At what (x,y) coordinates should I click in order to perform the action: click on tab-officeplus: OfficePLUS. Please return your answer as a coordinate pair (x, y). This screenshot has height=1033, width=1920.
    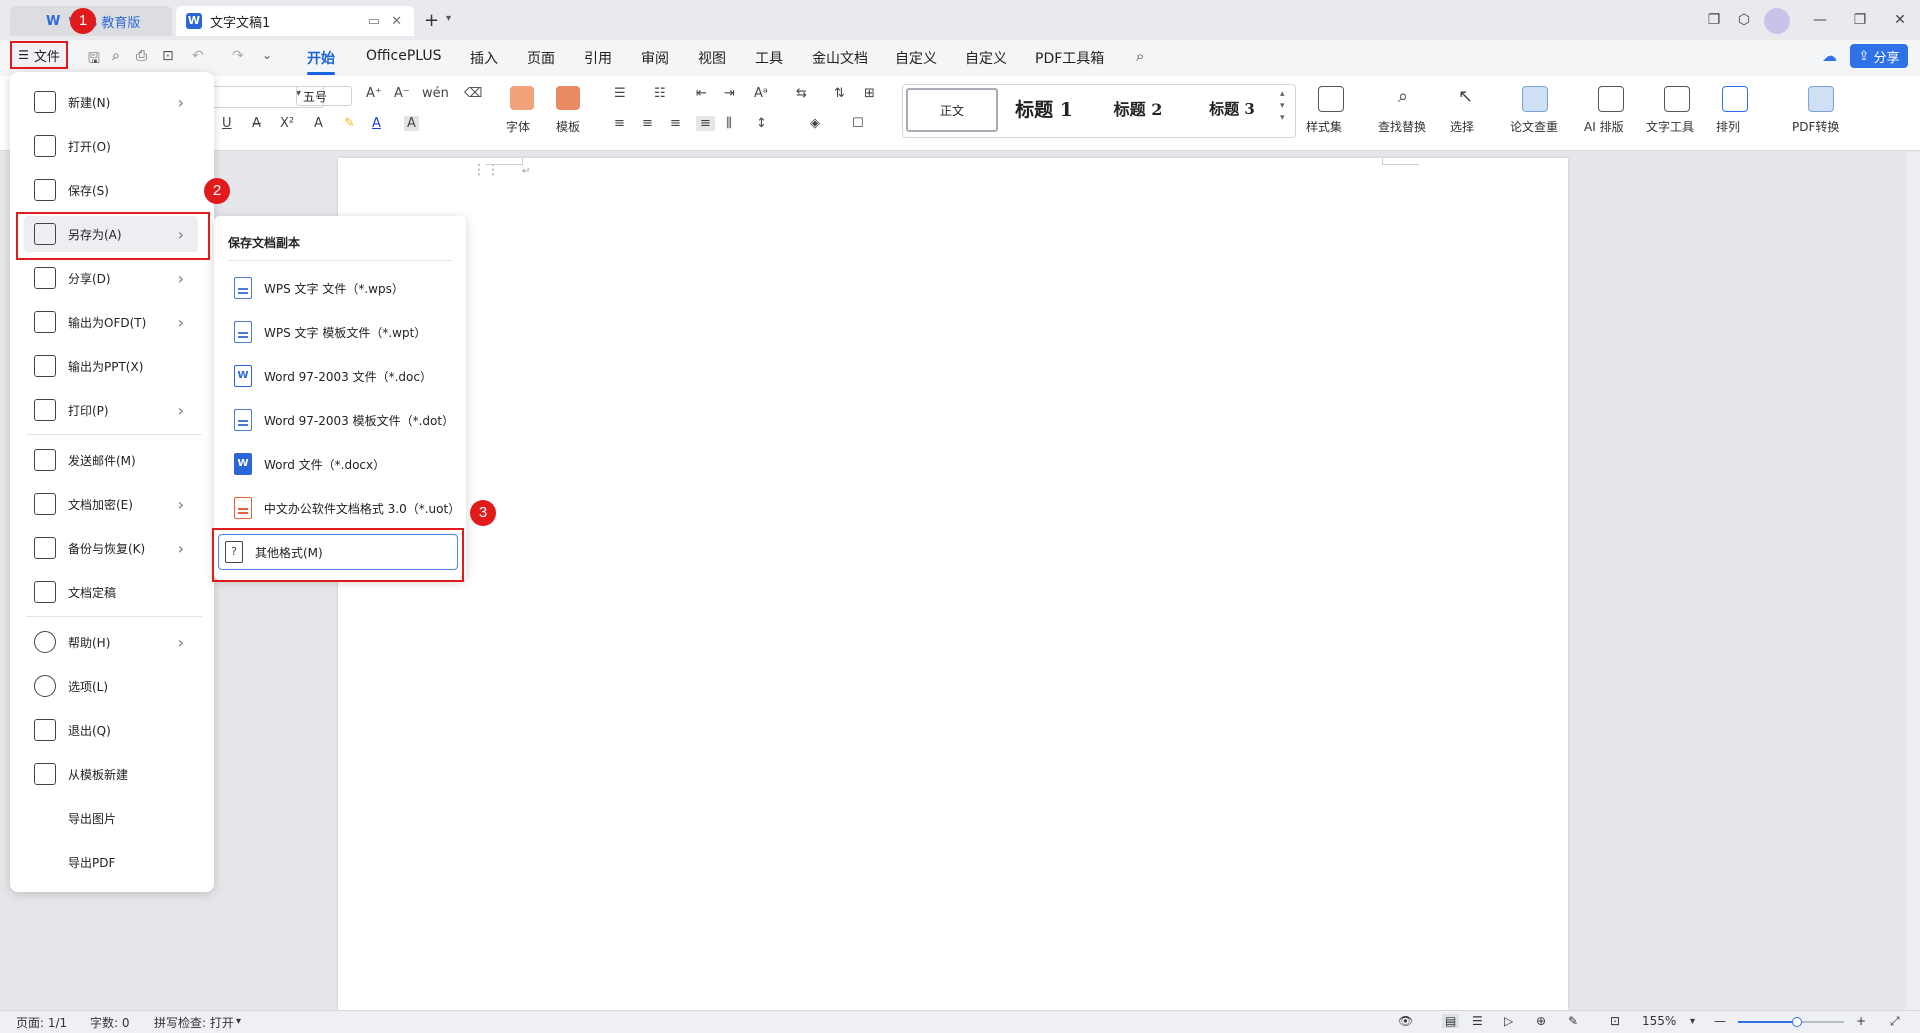
    Looking at the image, I should click on (404, 56).